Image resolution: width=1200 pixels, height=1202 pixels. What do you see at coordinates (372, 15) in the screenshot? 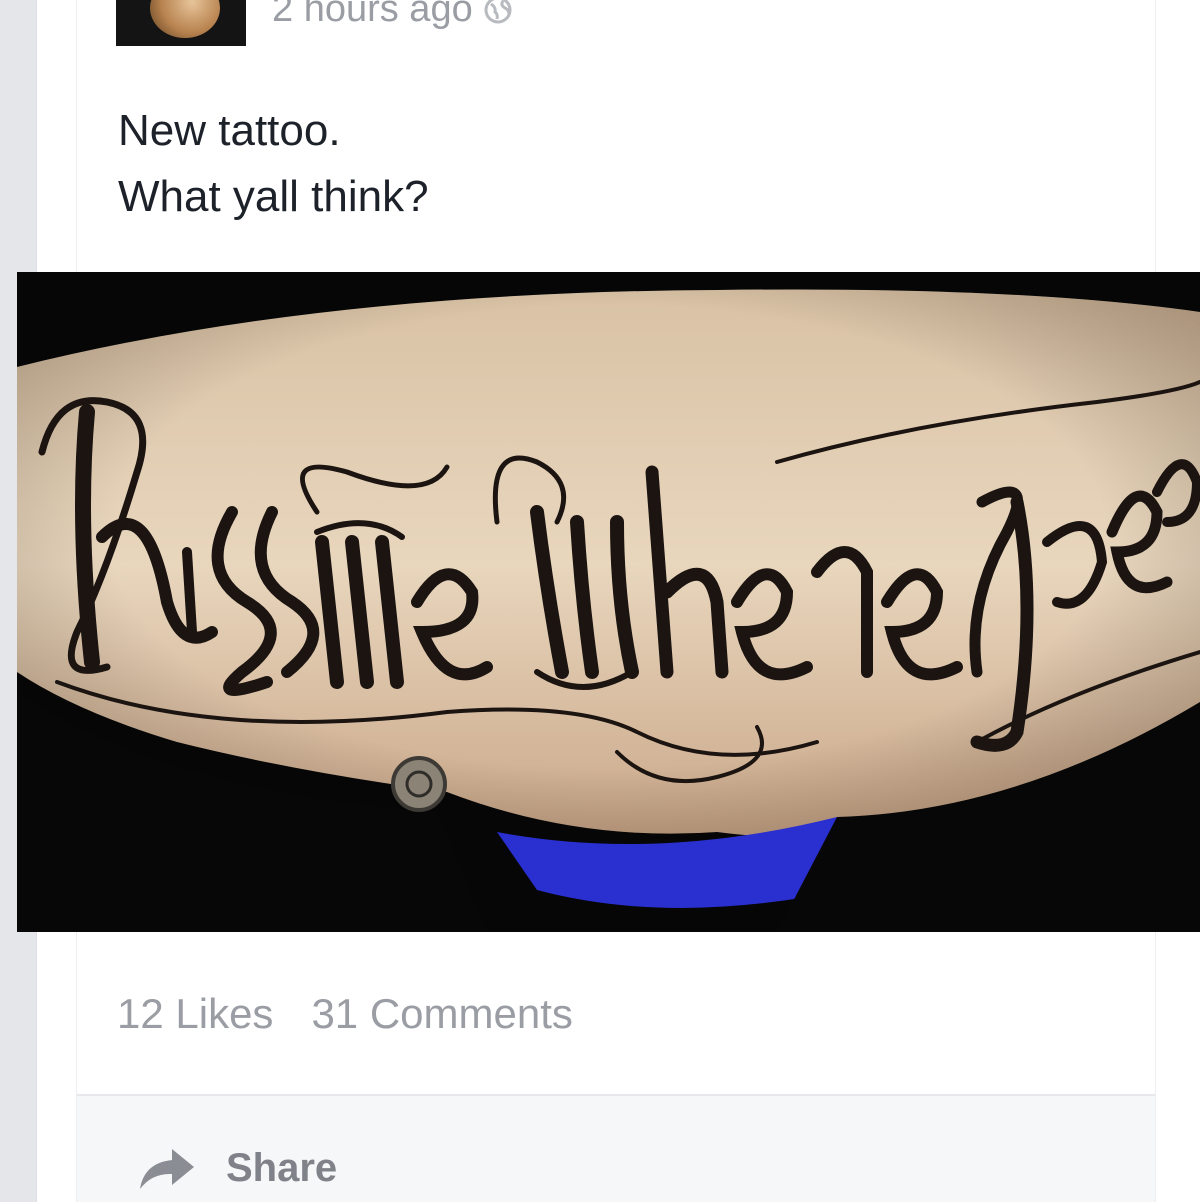
I see `timestamp-label: 2 hours ago` at bounding box center [372, 15].